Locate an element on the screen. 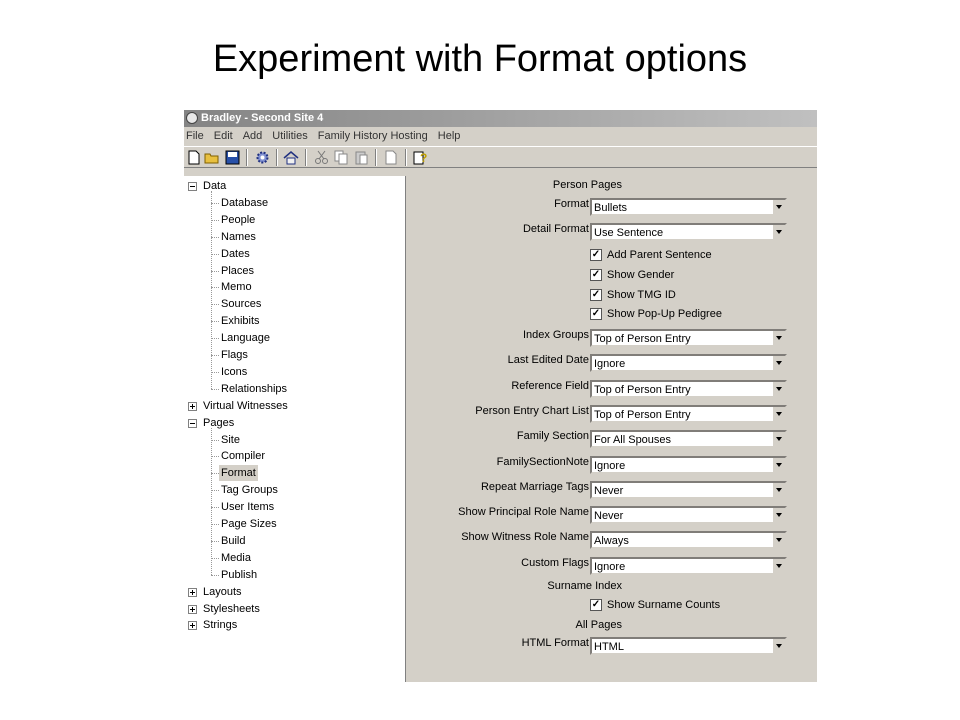 The image size is (960, 720). tree-item-label: Relationships is located at coordinates (254, 388).